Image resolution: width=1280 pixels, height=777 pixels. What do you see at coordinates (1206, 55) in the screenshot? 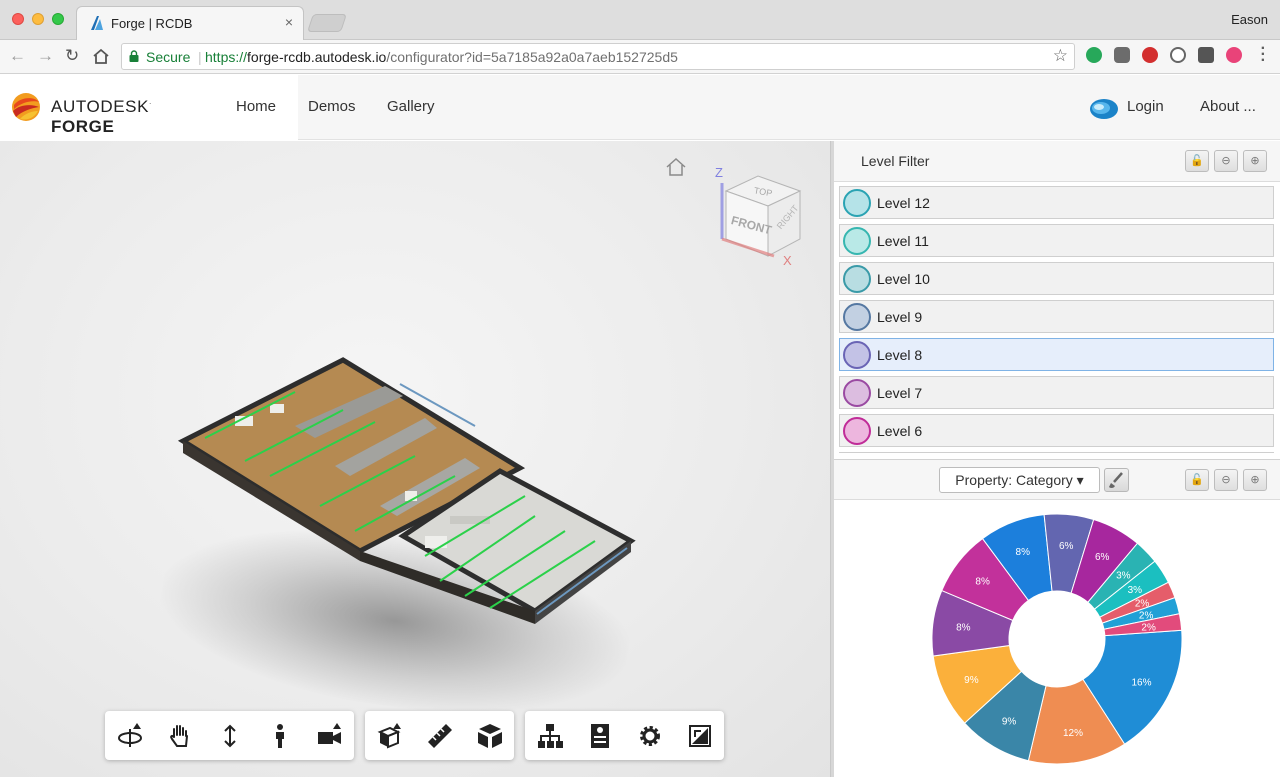
I see `extension-pocket-icon` at bounding box center [1206, 55].